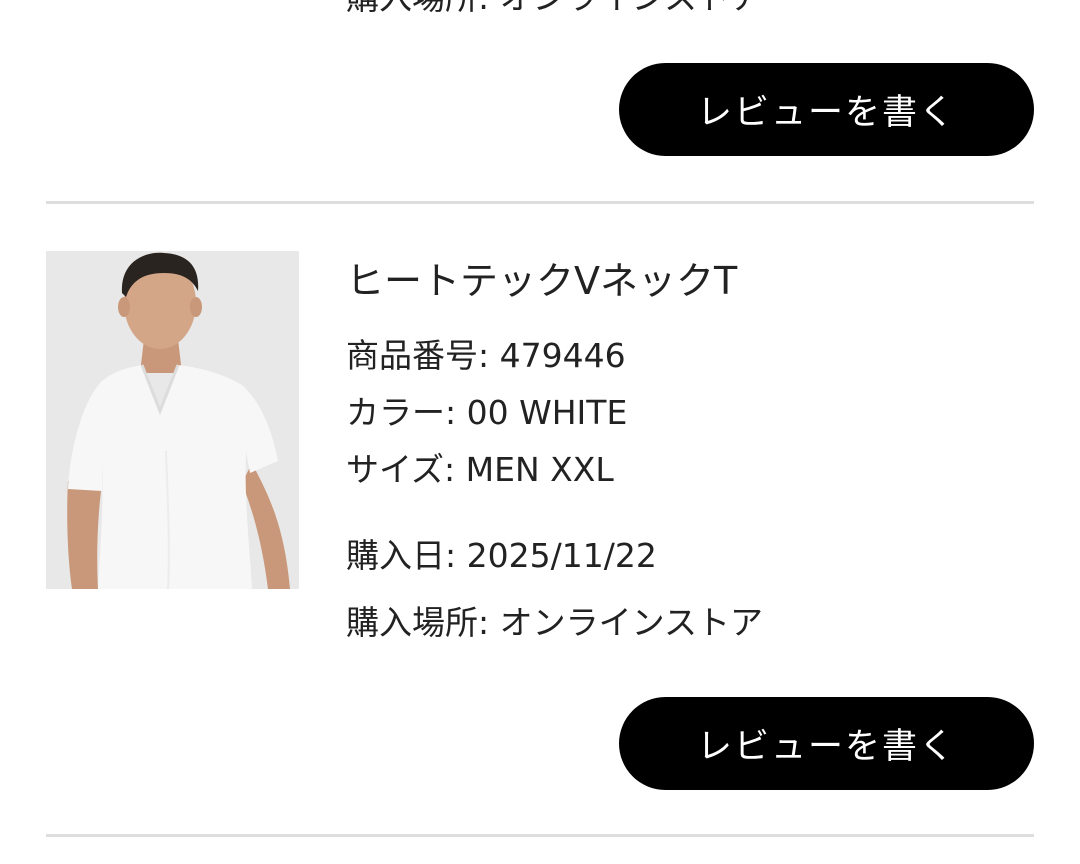 Image resolution: width=1080 pixels, height=864 pixels. What do you see at coordinates (554, 9) in the screenshot?
I see `previous-item-purchase-place: 購入場所: オンラインストア` at bounding box center [554, 9].